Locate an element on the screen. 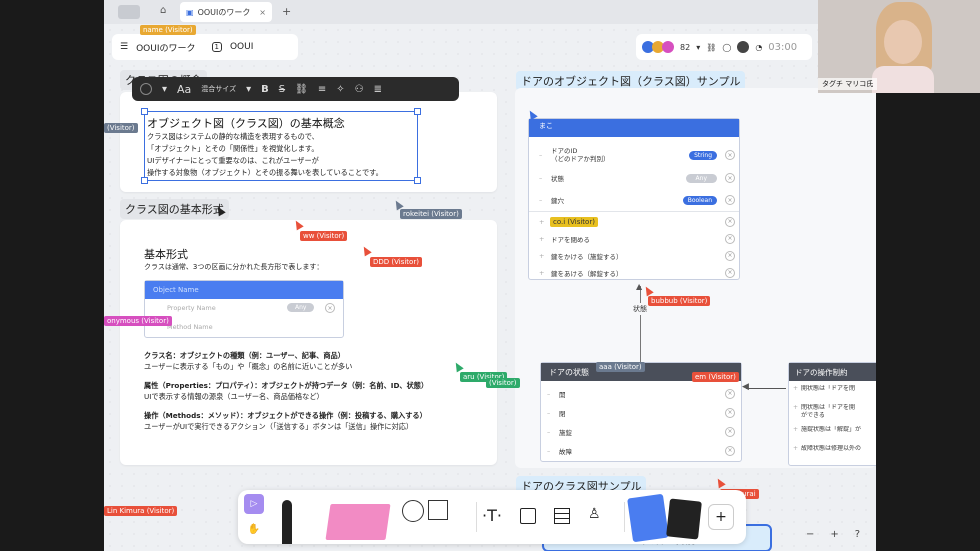 This screenshot has width=980, height=551. text-tool-icon: ·T· is located at coordinates (492, 515).